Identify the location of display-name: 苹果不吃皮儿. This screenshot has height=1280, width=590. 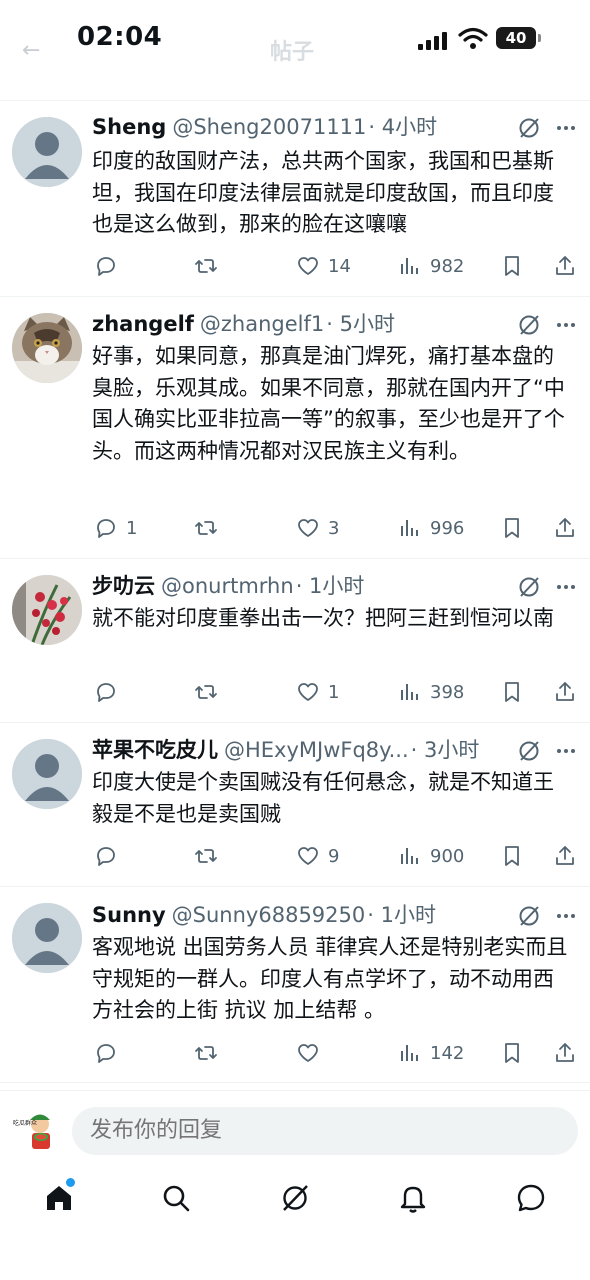
(155, 750).